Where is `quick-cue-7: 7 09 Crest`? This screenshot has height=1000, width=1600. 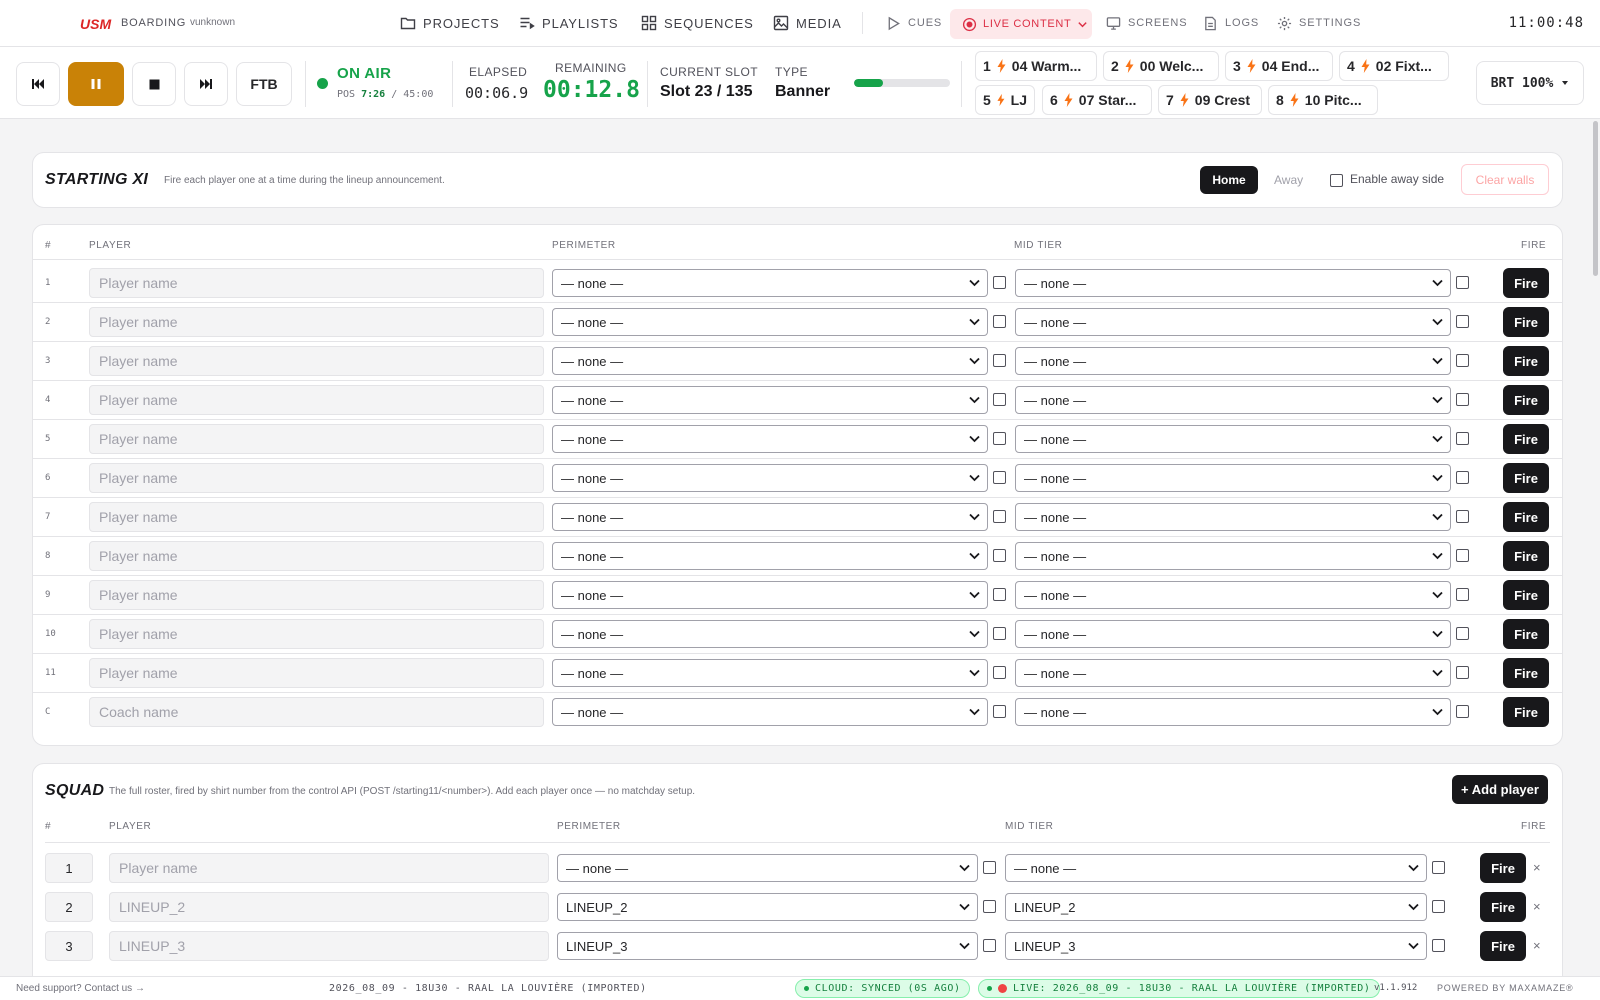
quick-cue-7: 7 09 Crest is located at coordinates (1210, 100).